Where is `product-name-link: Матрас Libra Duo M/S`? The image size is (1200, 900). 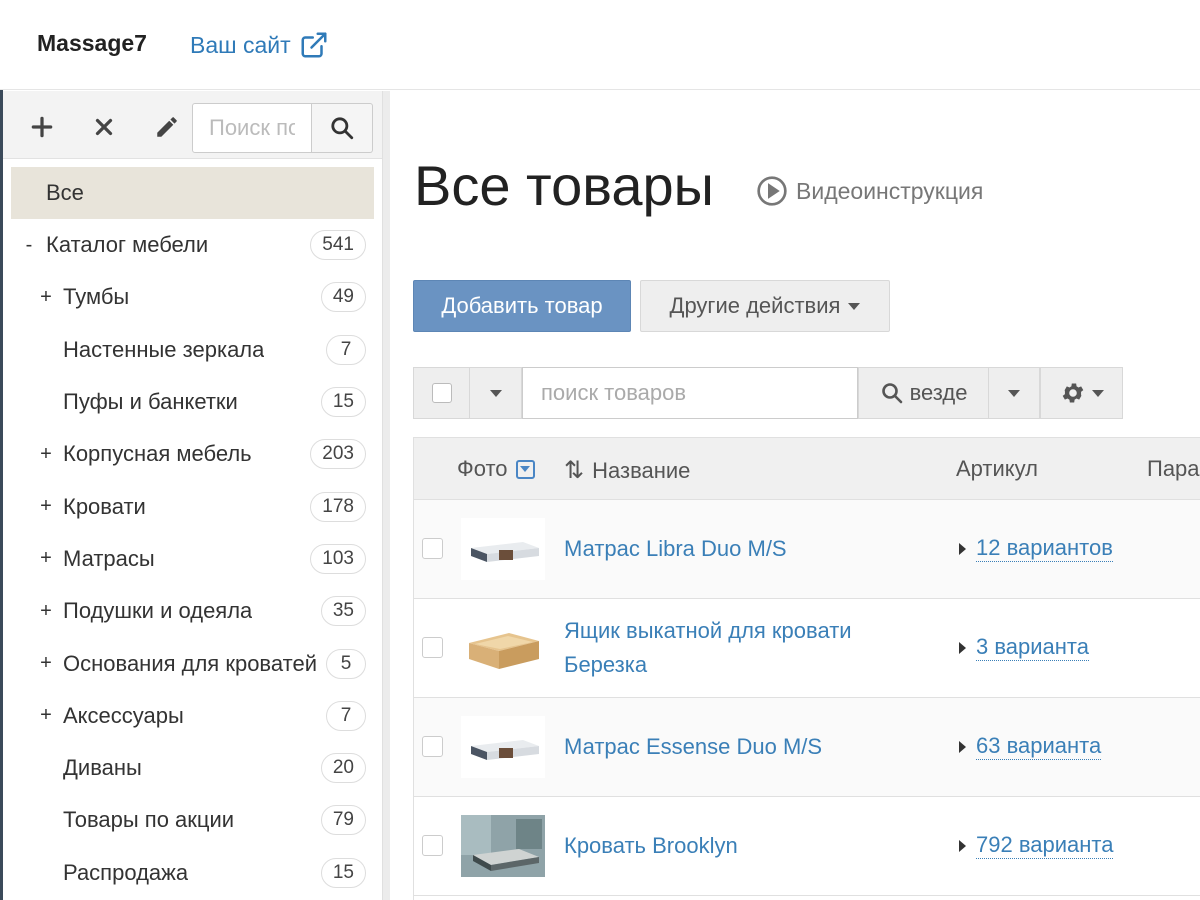
product-name-link: Матрас Libra Duo M/S is located at coordinates (734, 549).